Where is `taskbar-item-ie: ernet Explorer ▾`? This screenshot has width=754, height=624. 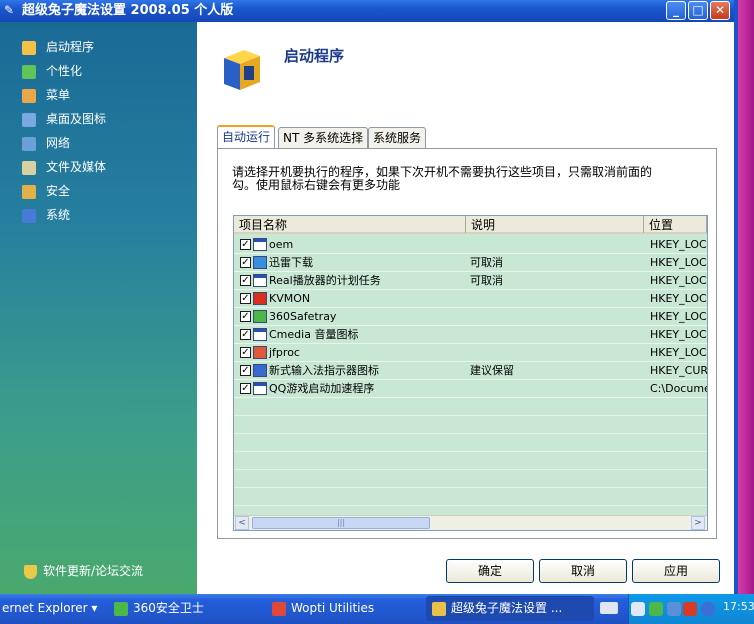
taskbar-item-ie: ernet Explorer ▾ is located at coordinates (52, 608).